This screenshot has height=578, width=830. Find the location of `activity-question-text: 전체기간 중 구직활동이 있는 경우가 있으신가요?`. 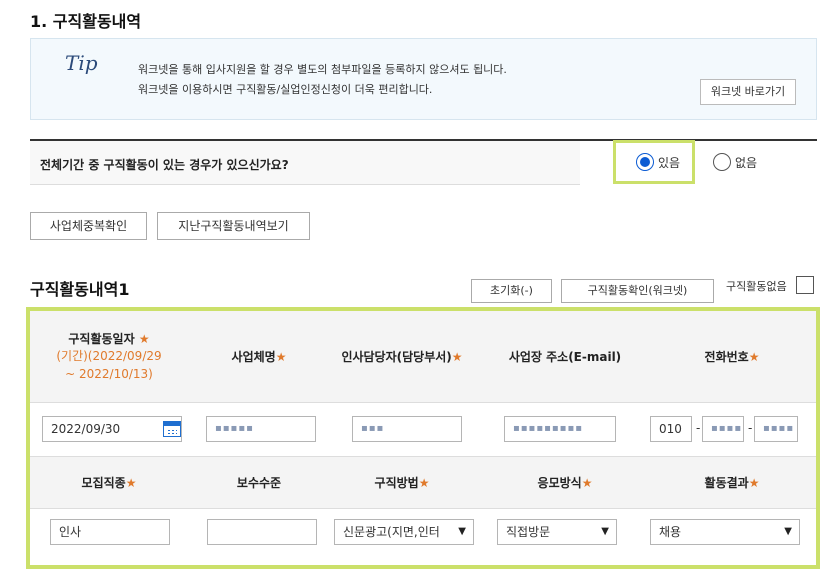

activity-question-text: 전체기간 중 구직활동이 있는 경우가 있으신가요? is located at coordinates (164, 165).